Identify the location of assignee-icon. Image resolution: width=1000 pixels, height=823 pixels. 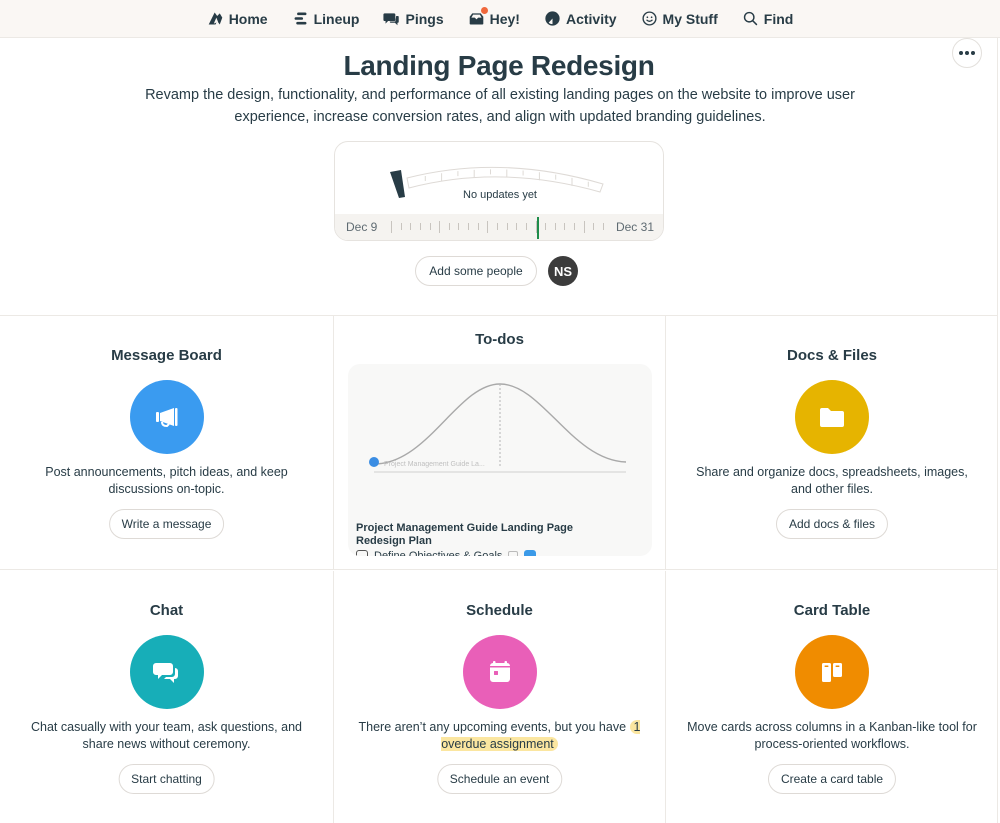
(530, 553).